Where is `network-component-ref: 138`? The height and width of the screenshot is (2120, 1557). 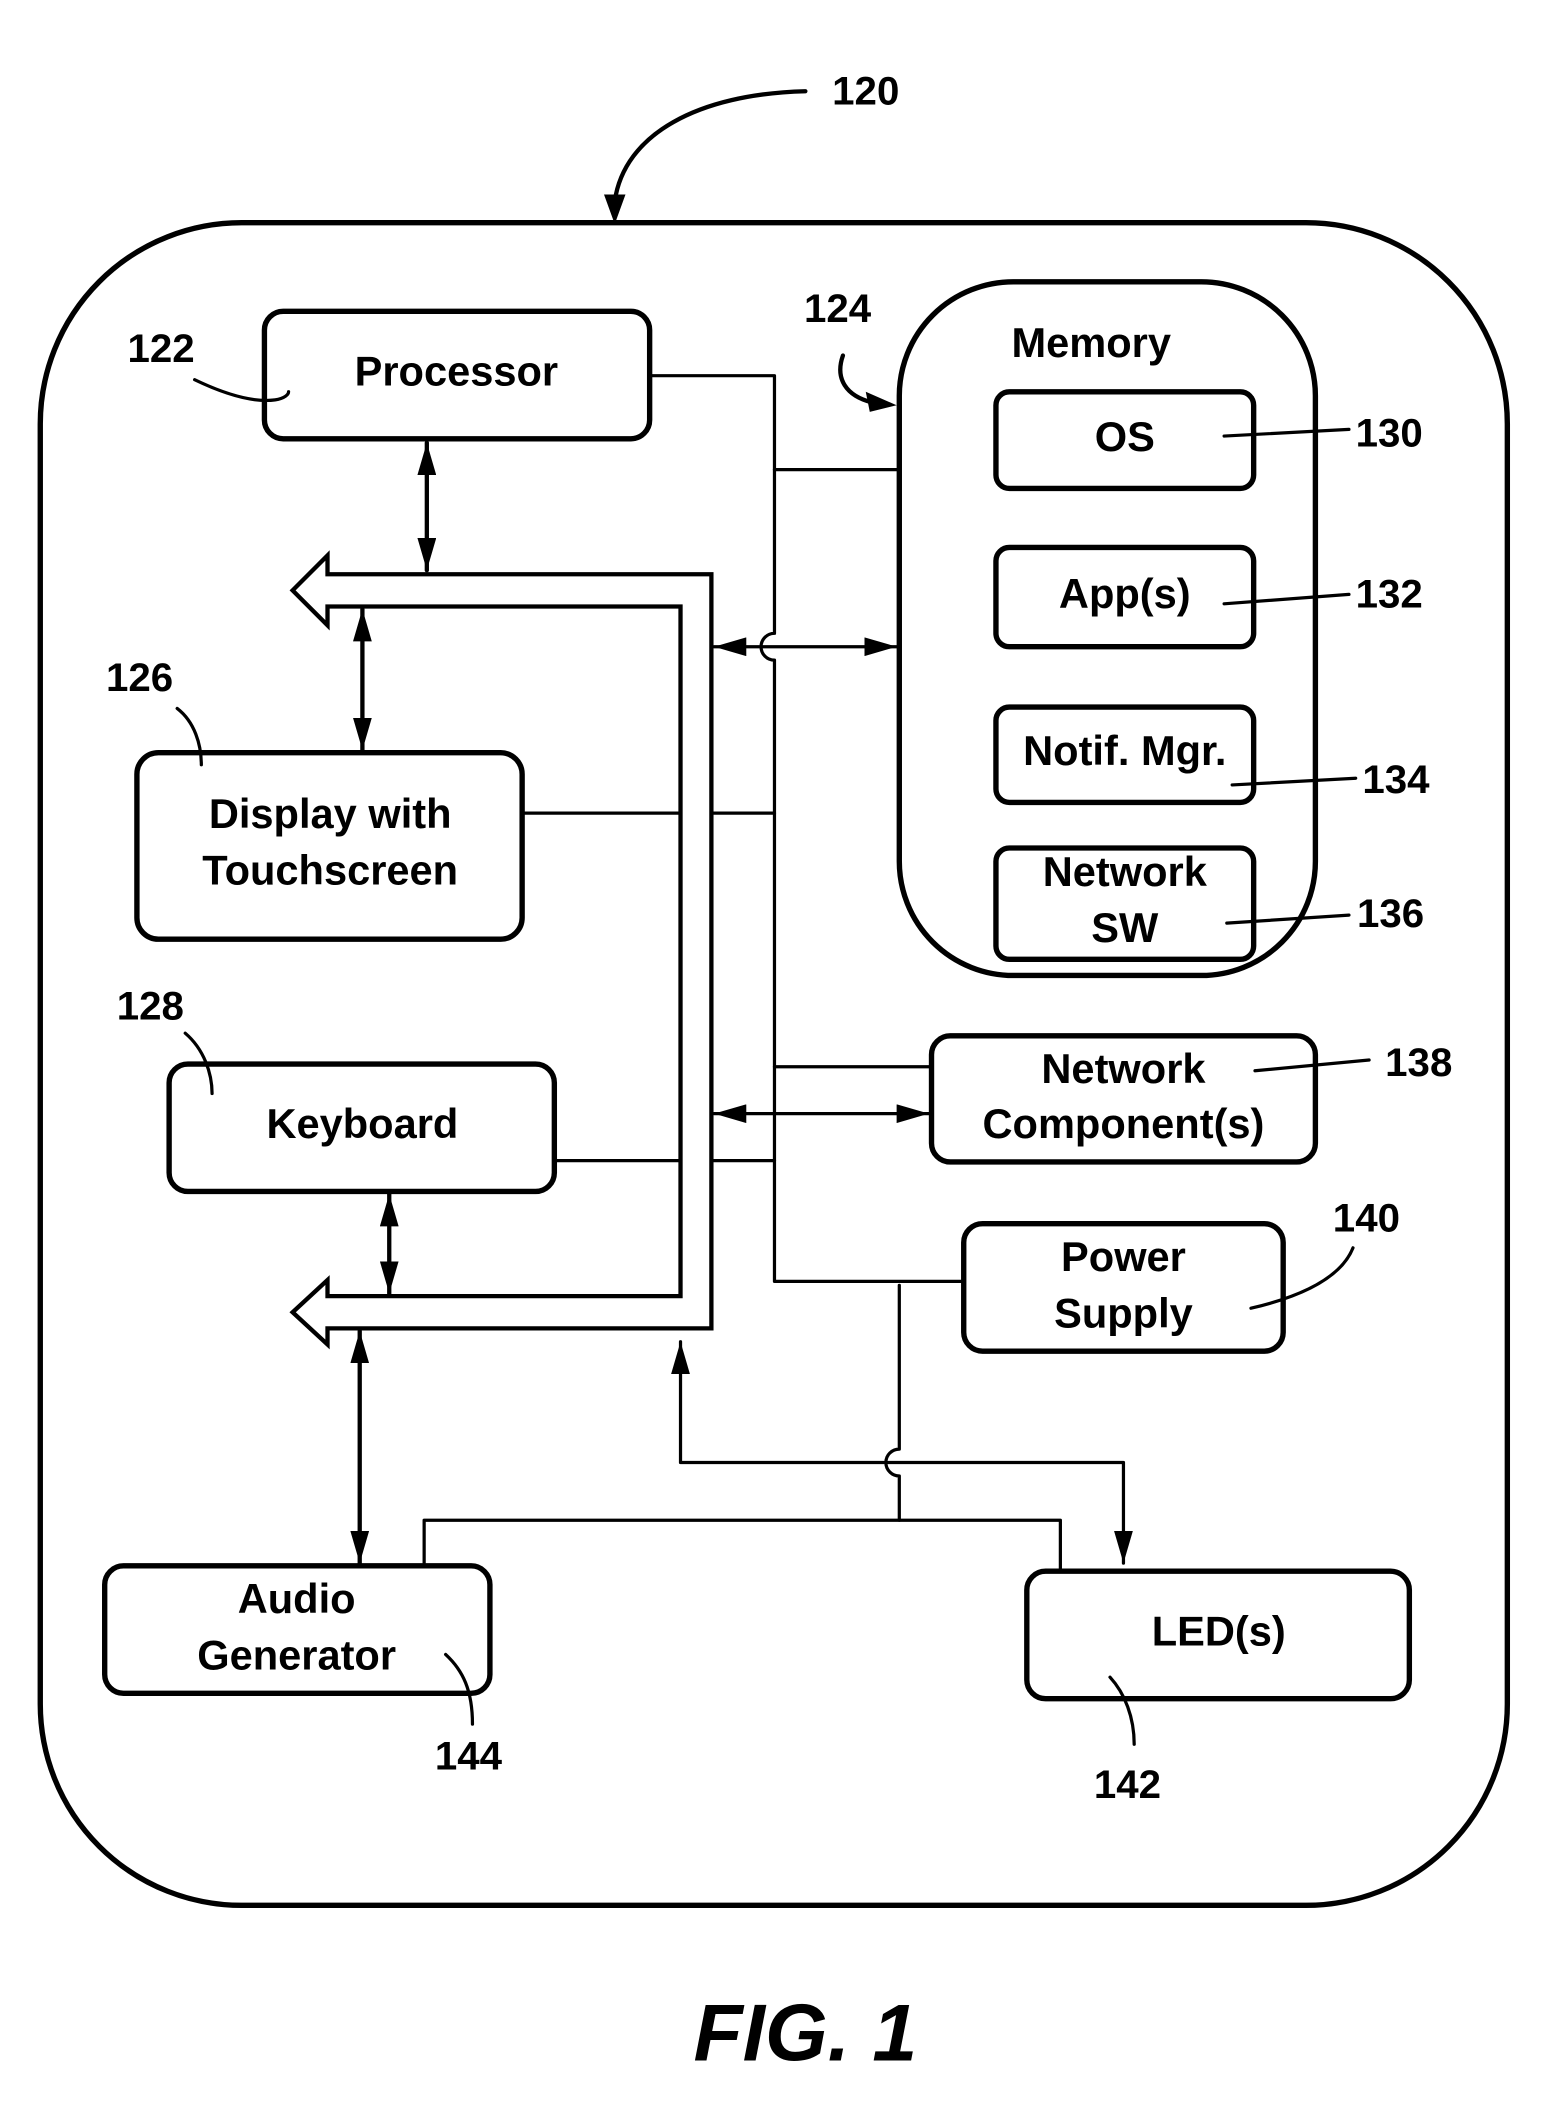 network-component-ref: 138 is located at coordinates (1418, 1062).